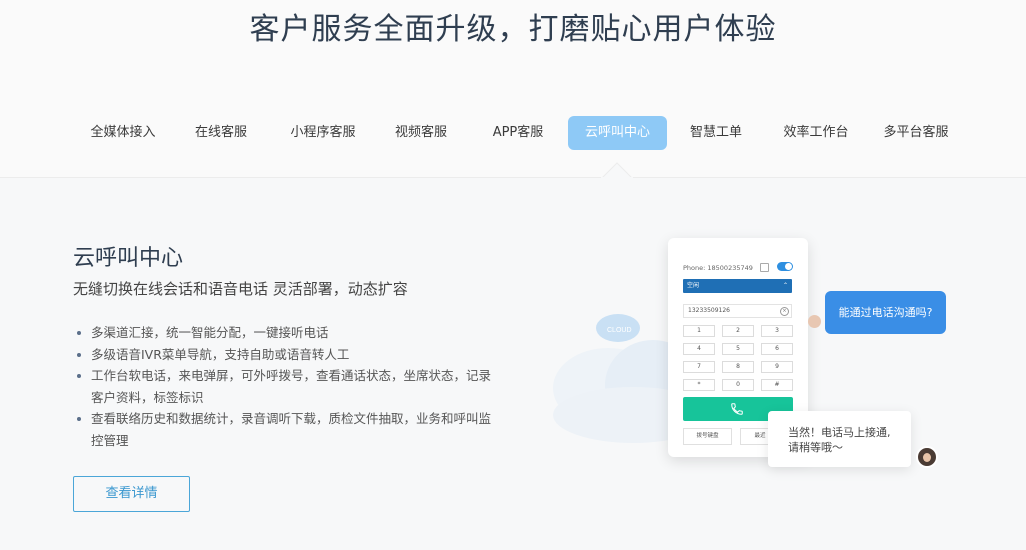 This screenshot has height=550, width=1026. What do you see at coordinates (221, 133) in the screenshot?
I see `tab-online-service: 在线客服` at bounding box center [221, 133].